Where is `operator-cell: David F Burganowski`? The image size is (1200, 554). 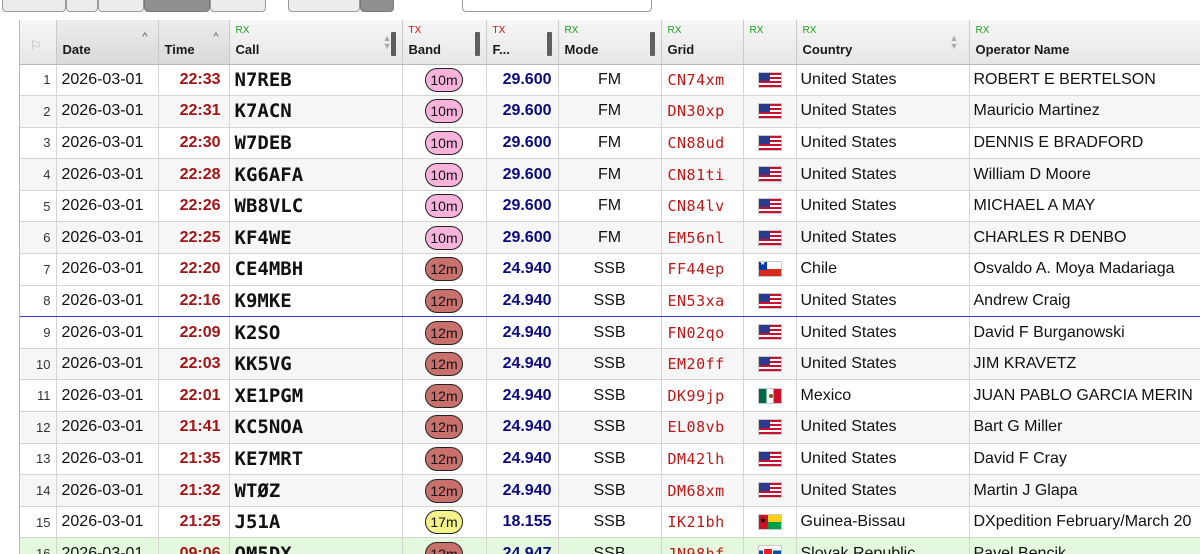 operator-cell: David F Burganowski is located at coordinates (1084, 332).